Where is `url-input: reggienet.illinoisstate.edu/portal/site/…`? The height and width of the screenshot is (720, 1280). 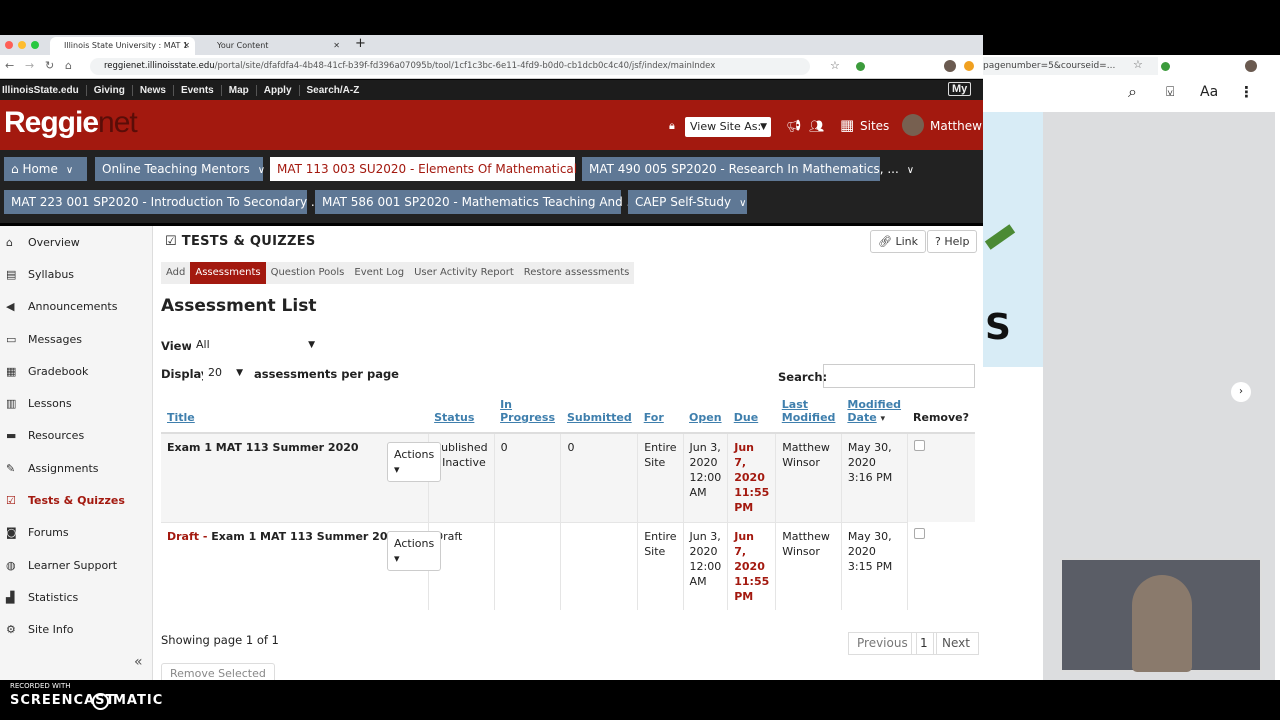
url-input: reggienet.illinoisstate.edu/portal/site/… is located at coordinates (450, 66).